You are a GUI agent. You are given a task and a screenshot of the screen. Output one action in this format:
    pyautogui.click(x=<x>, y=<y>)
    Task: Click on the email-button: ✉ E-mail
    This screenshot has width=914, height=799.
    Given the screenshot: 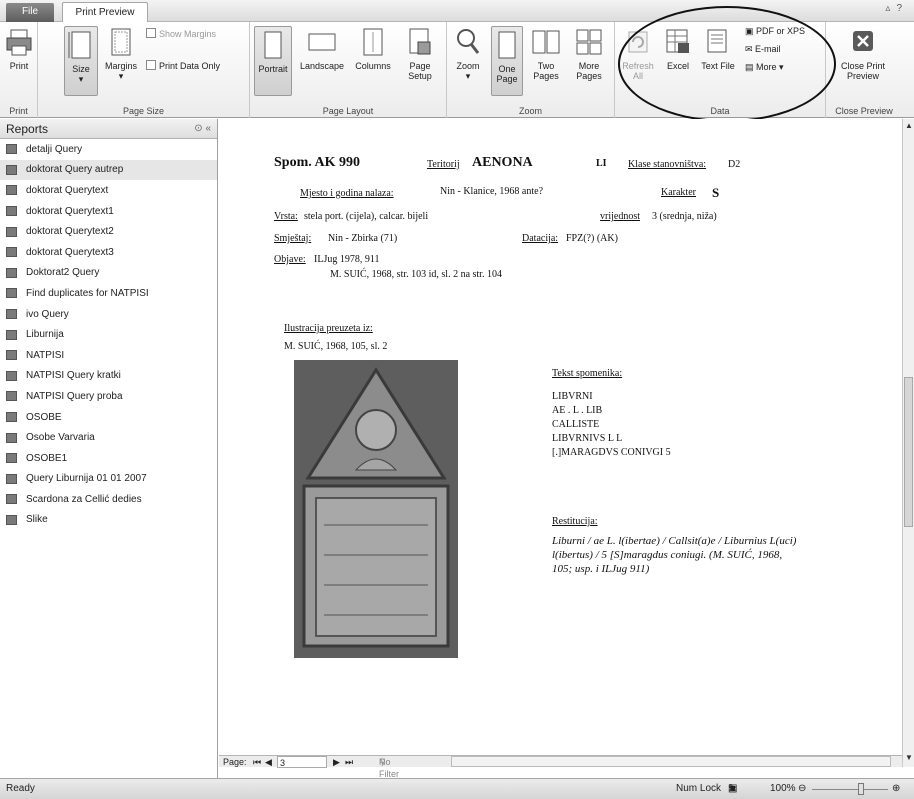 What is the action you would take?
    pyautogui.click(x=763, y=49)
    